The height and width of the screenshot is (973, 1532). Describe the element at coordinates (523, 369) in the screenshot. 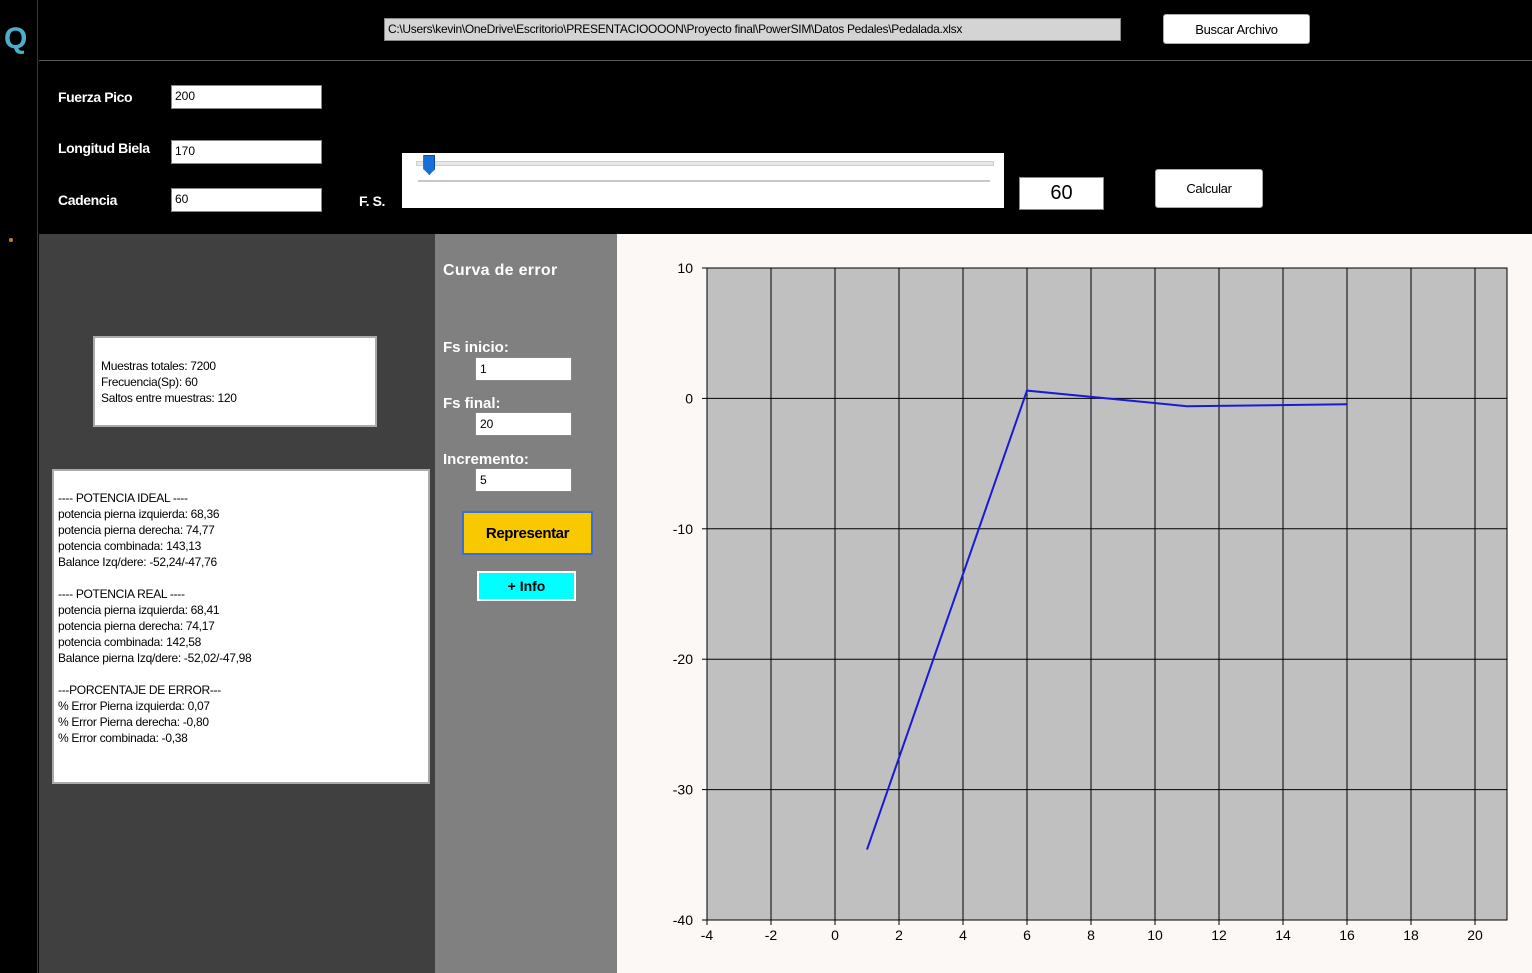

I see `fs-inicio-input: 1` at that location.